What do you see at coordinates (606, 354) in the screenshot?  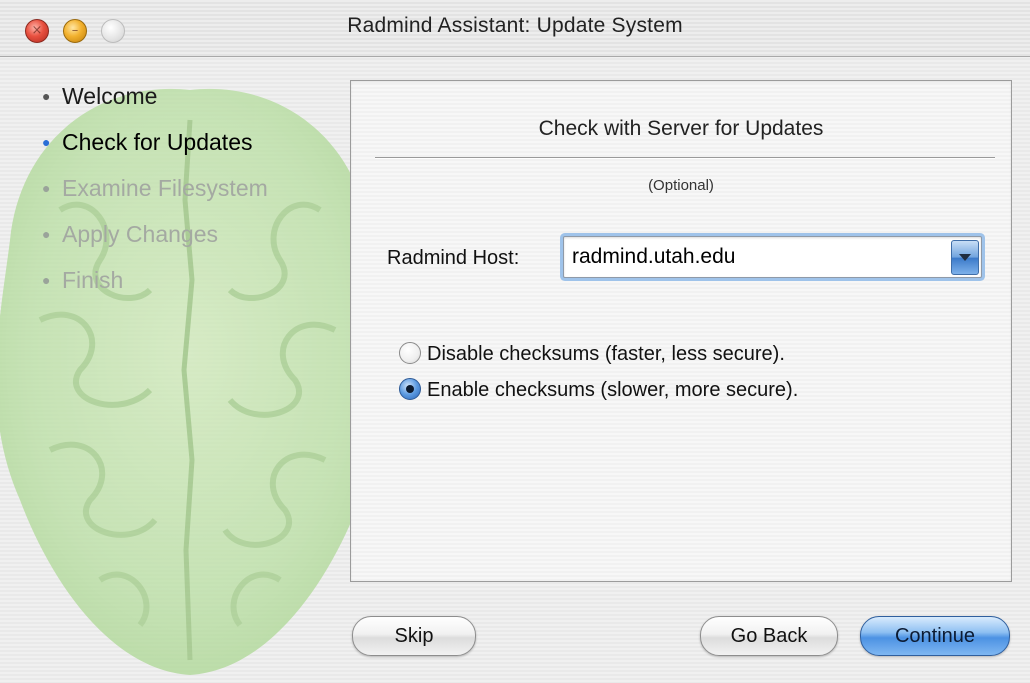 I see `radio-label: Disable checksums (faster, less secure).` at bounding box center [606, 354].